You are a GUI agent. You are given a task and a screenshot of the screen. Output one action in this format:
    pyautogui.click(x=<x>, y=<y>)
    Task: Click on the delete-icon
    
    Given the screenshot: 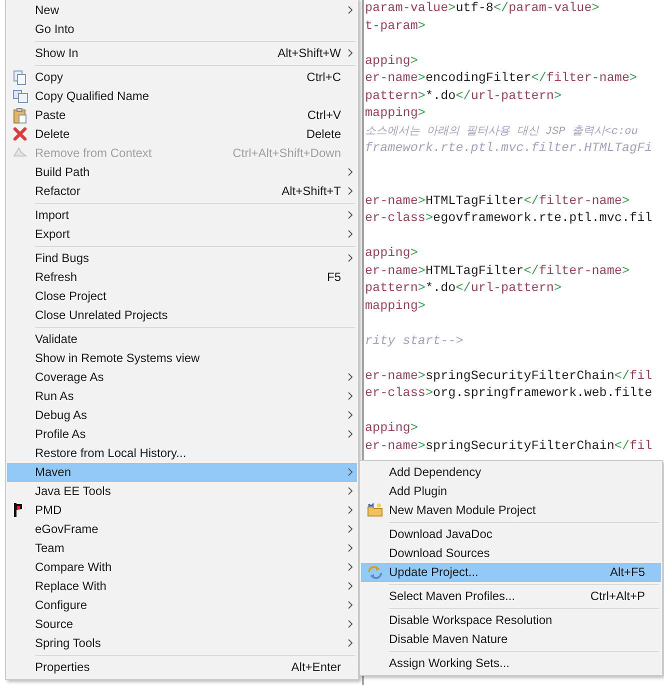 What is the action you would take?
    pyautogui.click(x=20, y=133)
    